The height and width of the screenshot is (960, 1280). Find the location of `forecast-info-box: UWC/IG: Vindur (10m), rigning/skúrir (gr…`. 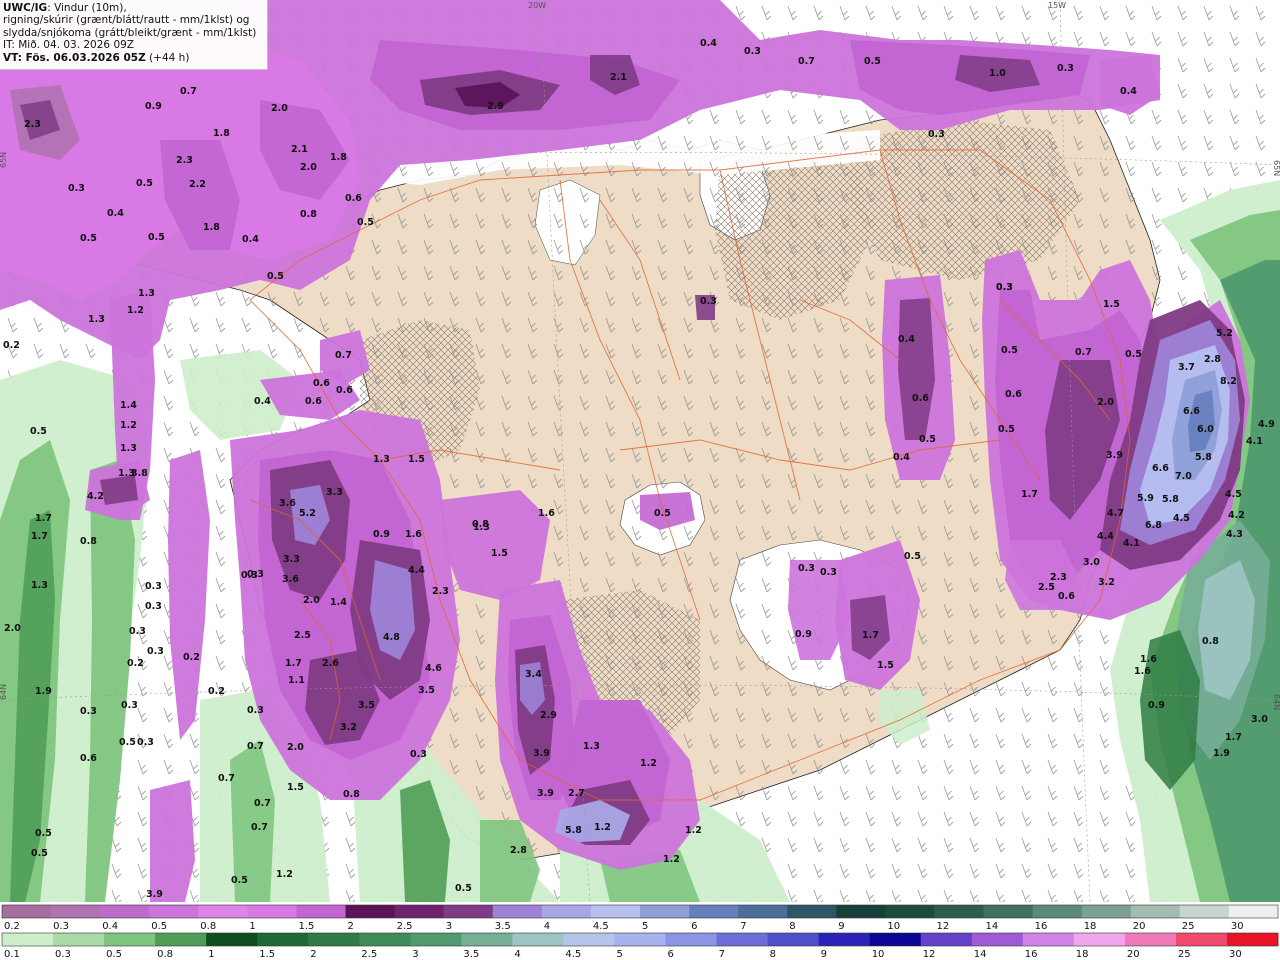

forecast-info-box: UWC/IG: Vindur (10m), rigning/skúrir (gr… is located at coordinates (134, 35).